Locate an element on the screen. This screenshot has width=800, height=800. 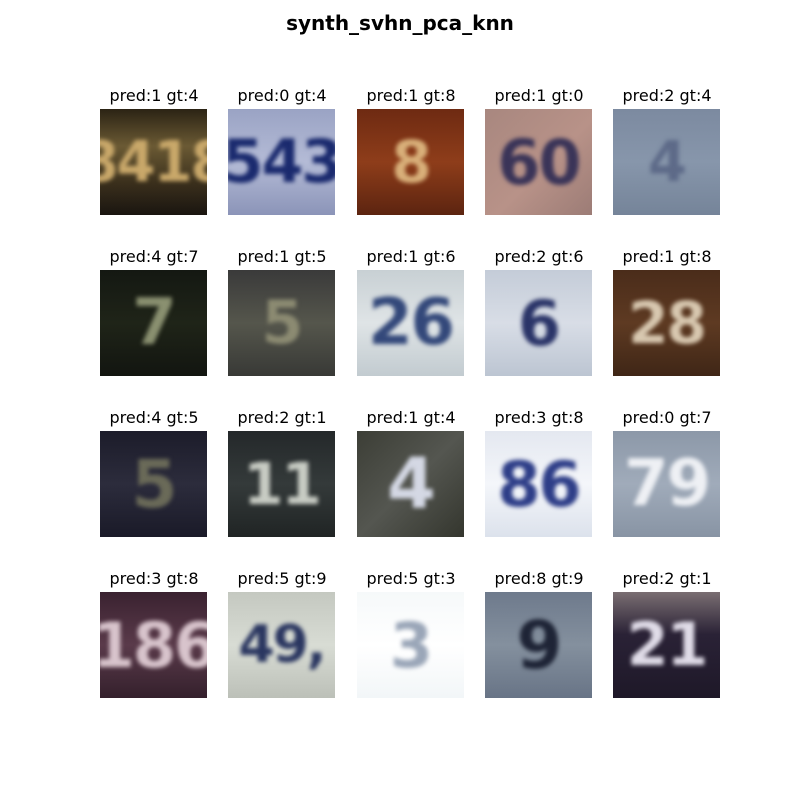
sample-label: pred:0 gt:7 is located at coordinates (667, 417).